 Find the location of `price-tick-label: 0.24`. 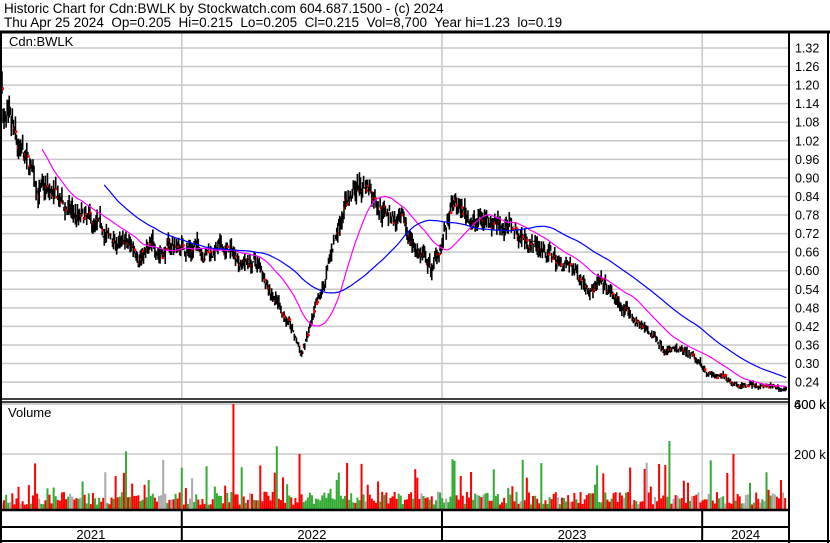

price-tick-label: 0.24 is located at coordinates (807, 383).